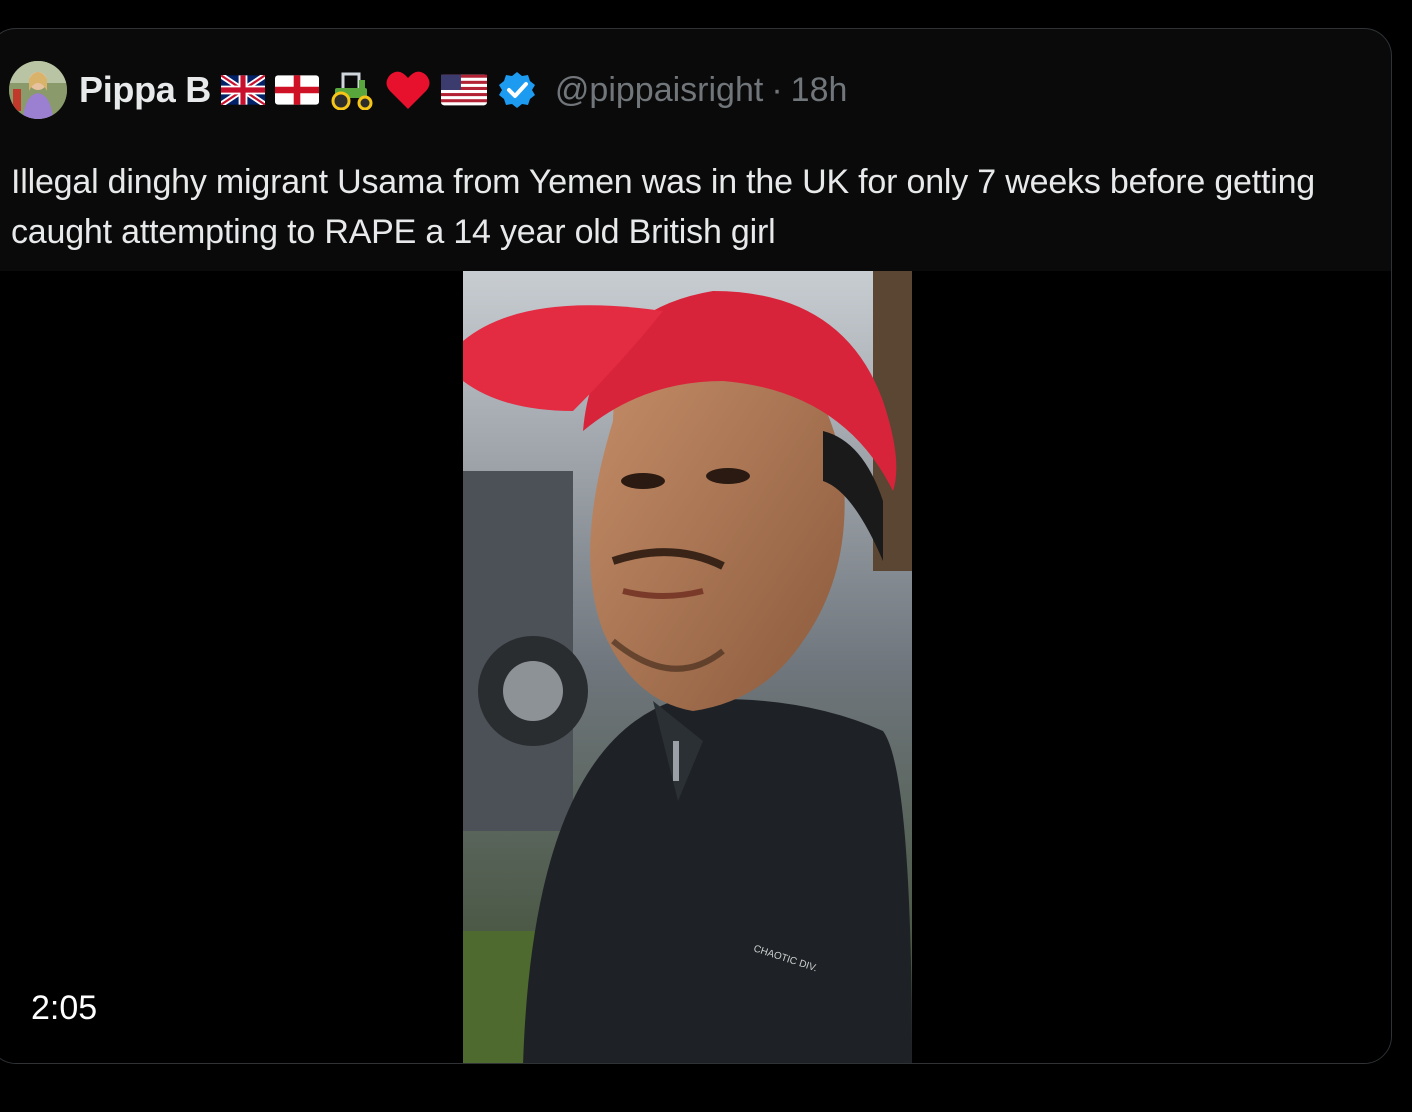 The height and width of the screenshot is (1112, 1412). Describe the element at coordinates (352, 90) in the screenshot. I see `tractor-icon` at that location.